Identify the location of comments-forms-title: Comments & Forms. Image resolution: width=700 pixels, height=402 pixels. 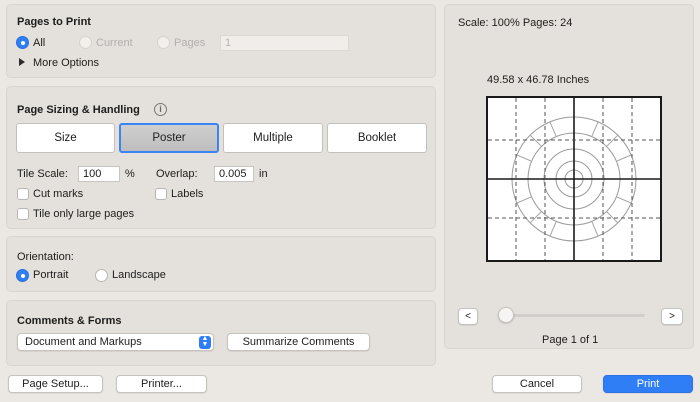
(69, 321).